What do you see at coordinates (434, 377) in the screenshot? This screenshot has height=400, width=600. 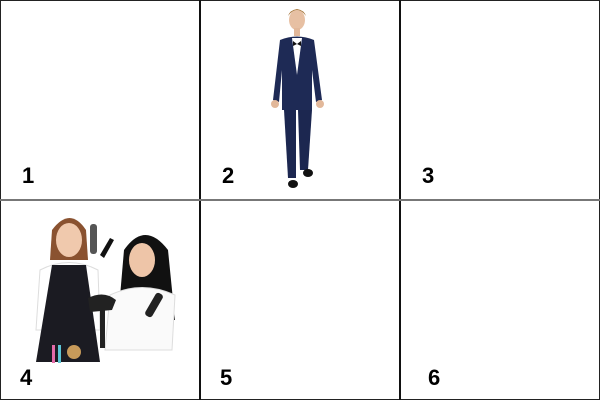 I see `cell-number: 6` at bounding box center [434, 377].